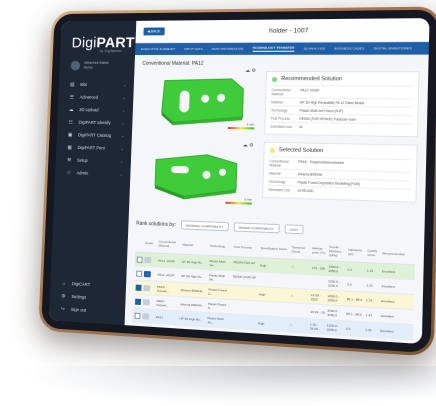 This screenshot has width=436, height=406. Describe the element at coordinates (95, 97) in the screenshot. I see `sidebar-item-advanced: ☰ Advanced ⌄` at that location.